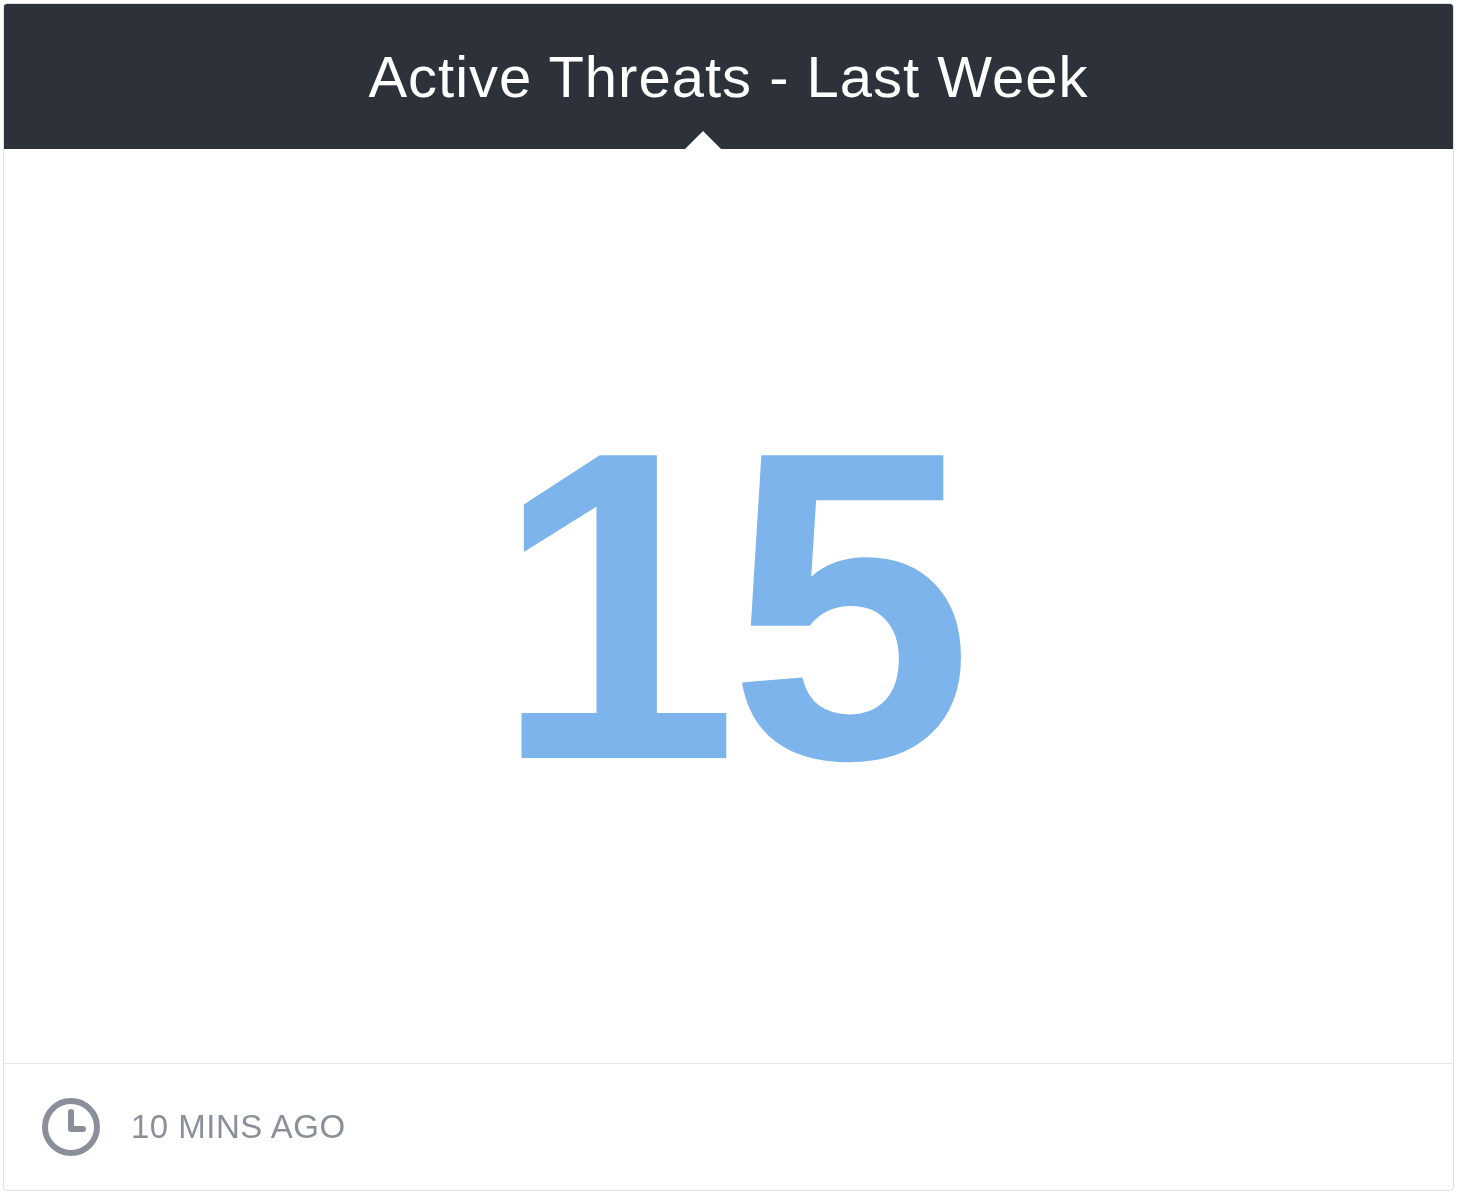 The image size is (1457, 1195). I want to click on header-pointer, so click(703, 140).